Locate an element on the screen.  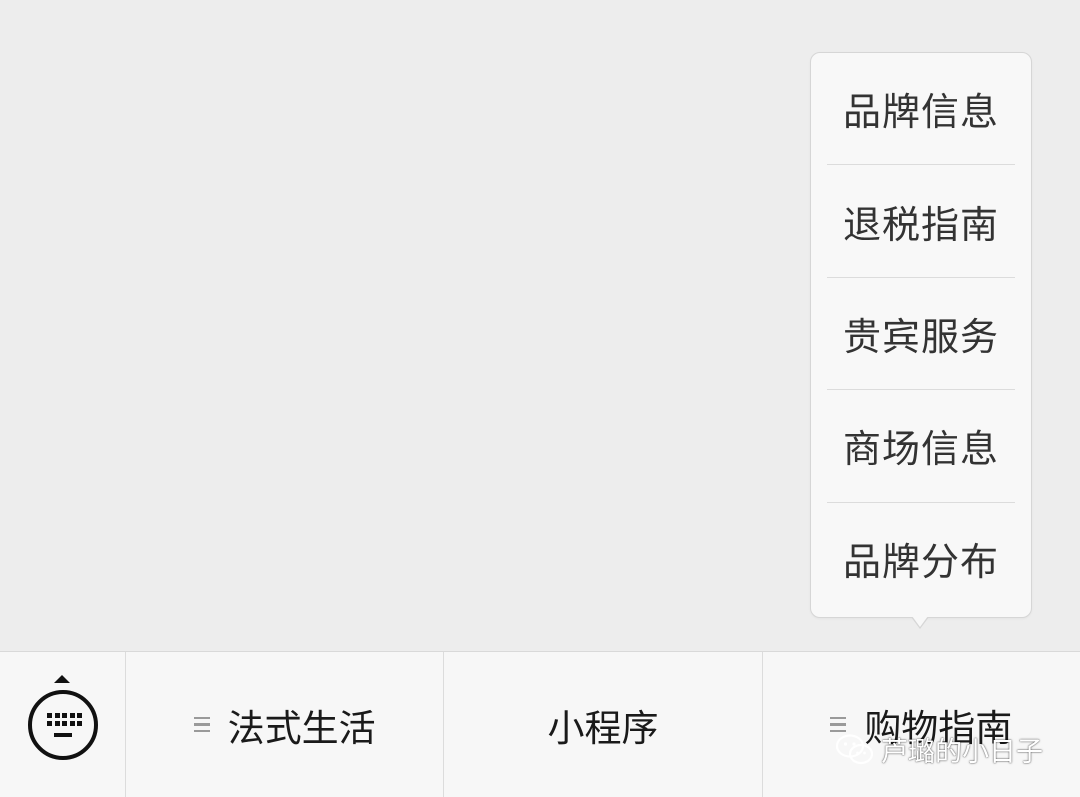
submenu-item-tax-refund: 退税指南 is located at coordinates (921, 221).